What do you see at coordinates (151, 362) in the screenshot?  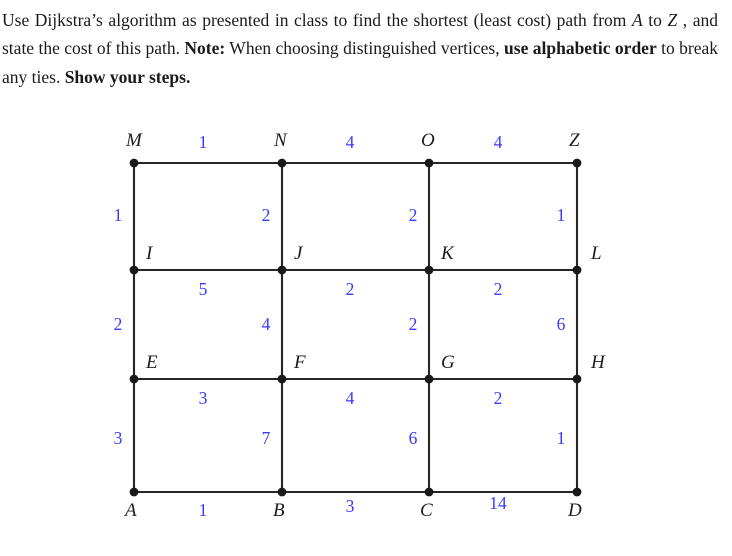 I see `node-label-e: E` at bounding box center [151, 362].